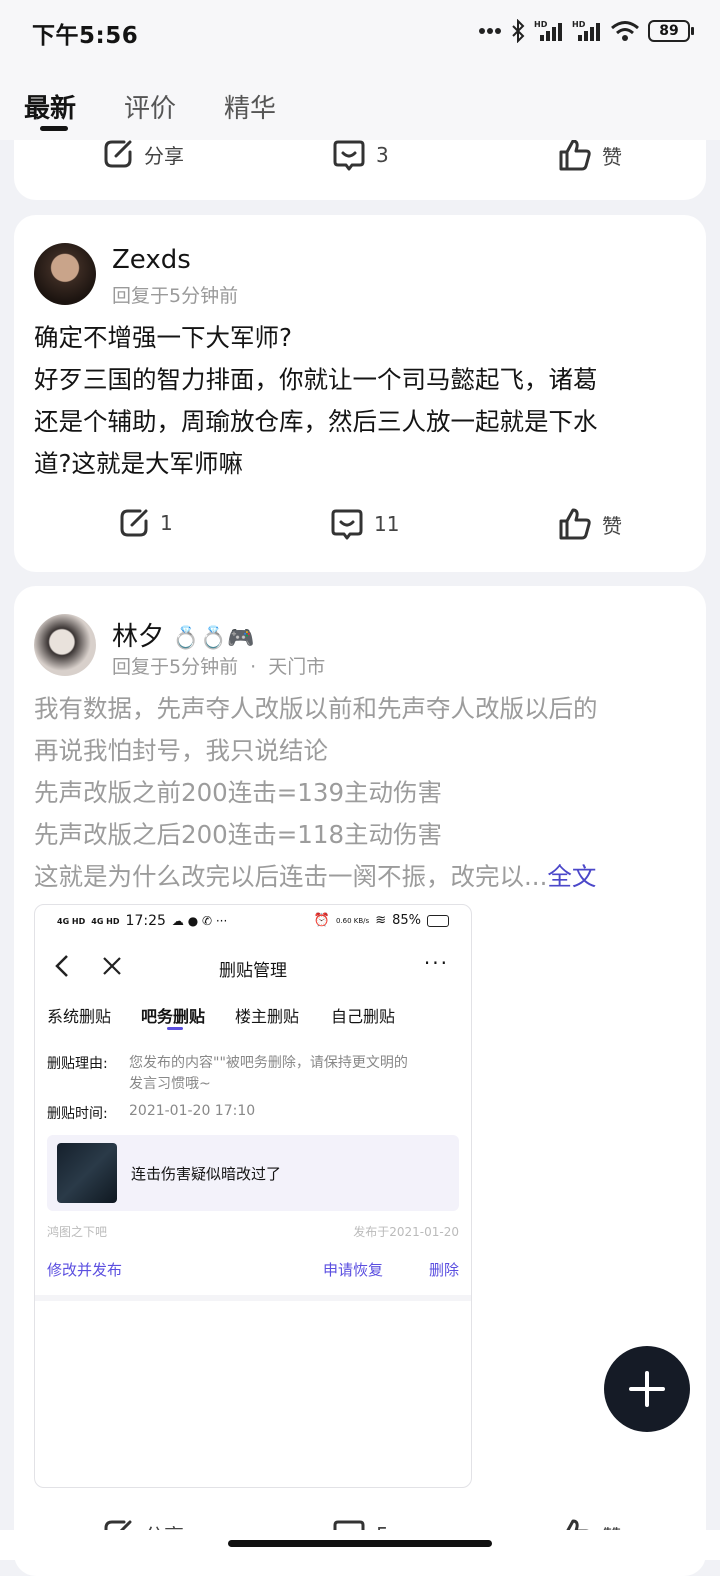 The width and height of the screenshot is (720, 1576). I want to click on shot-reason-text: 您发布的内容""被吧务删除，请保持更文明的 发言习惯哦~, so click(268, 1074).